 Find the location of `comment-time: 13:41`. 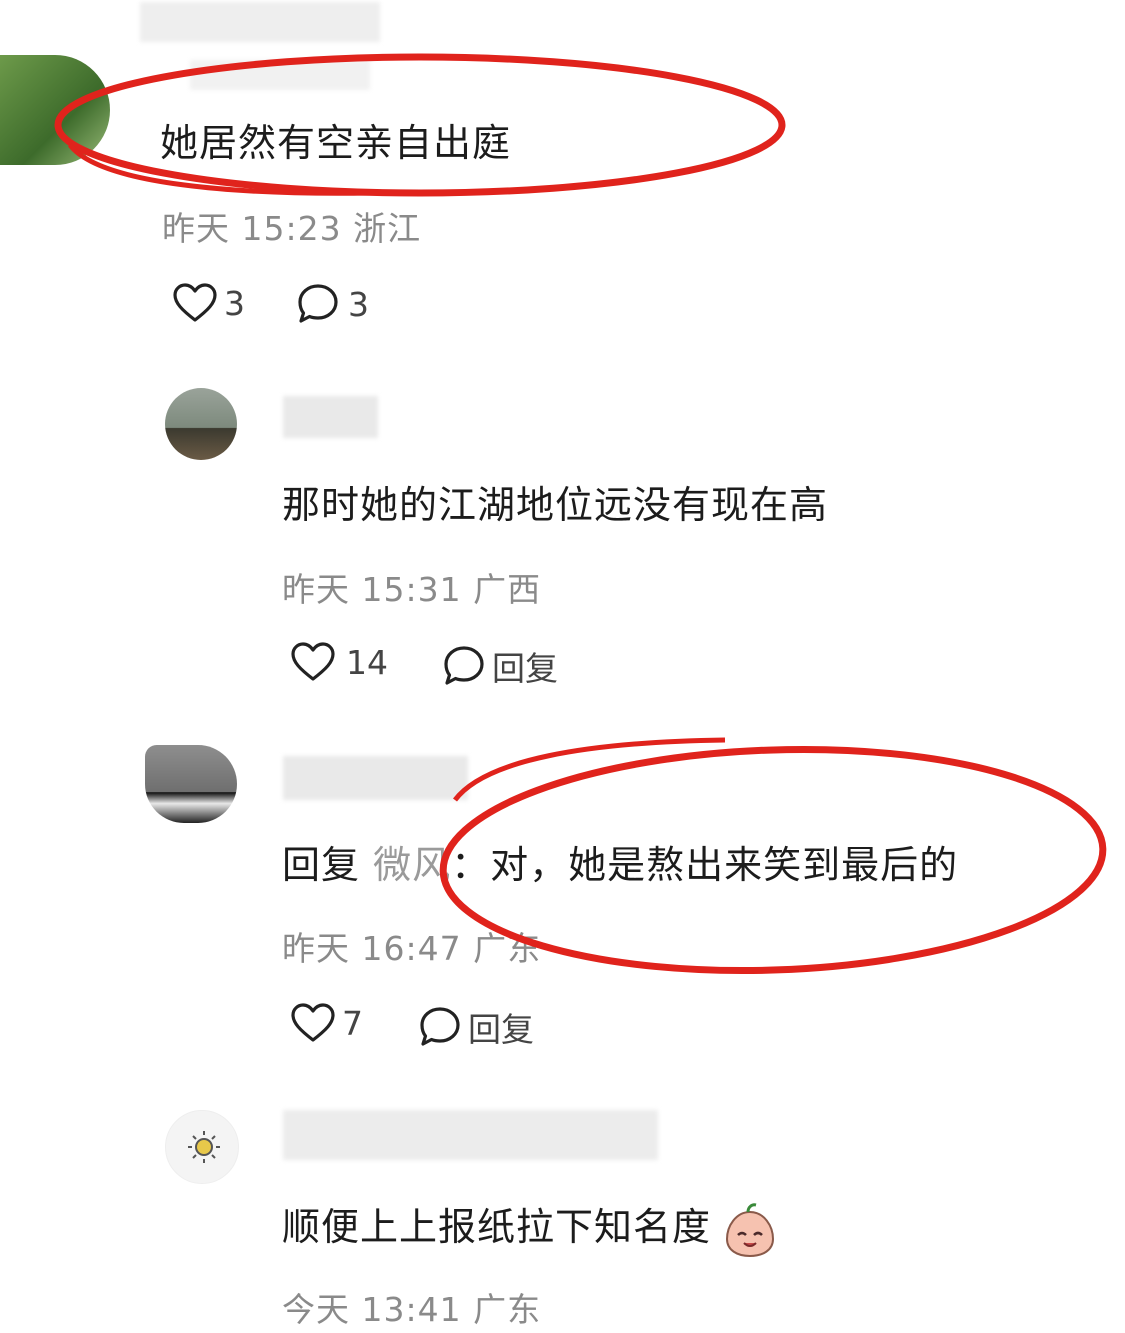

comment-time: 13:41 is located at coordinates (411, 1309).